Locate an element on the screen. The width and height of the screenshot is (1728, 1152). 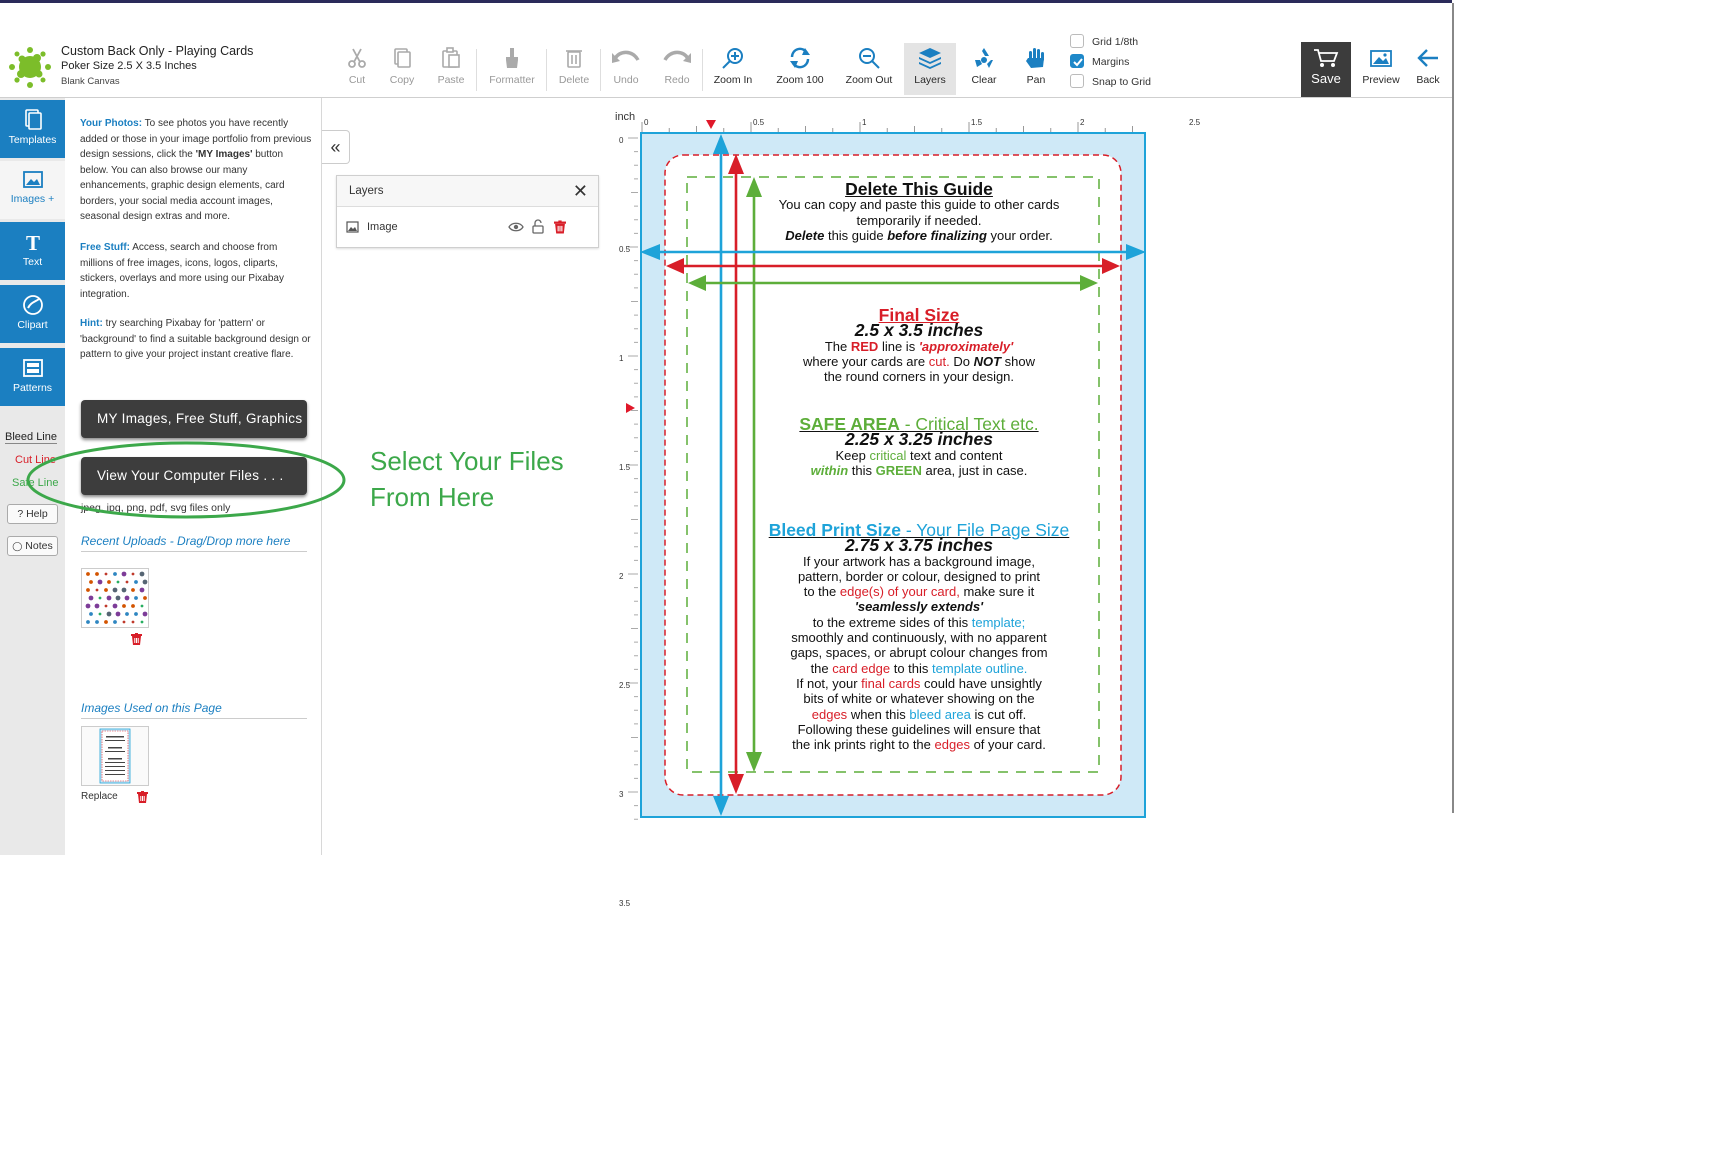
replace-link: Replace is located at coordinates (99, 796).